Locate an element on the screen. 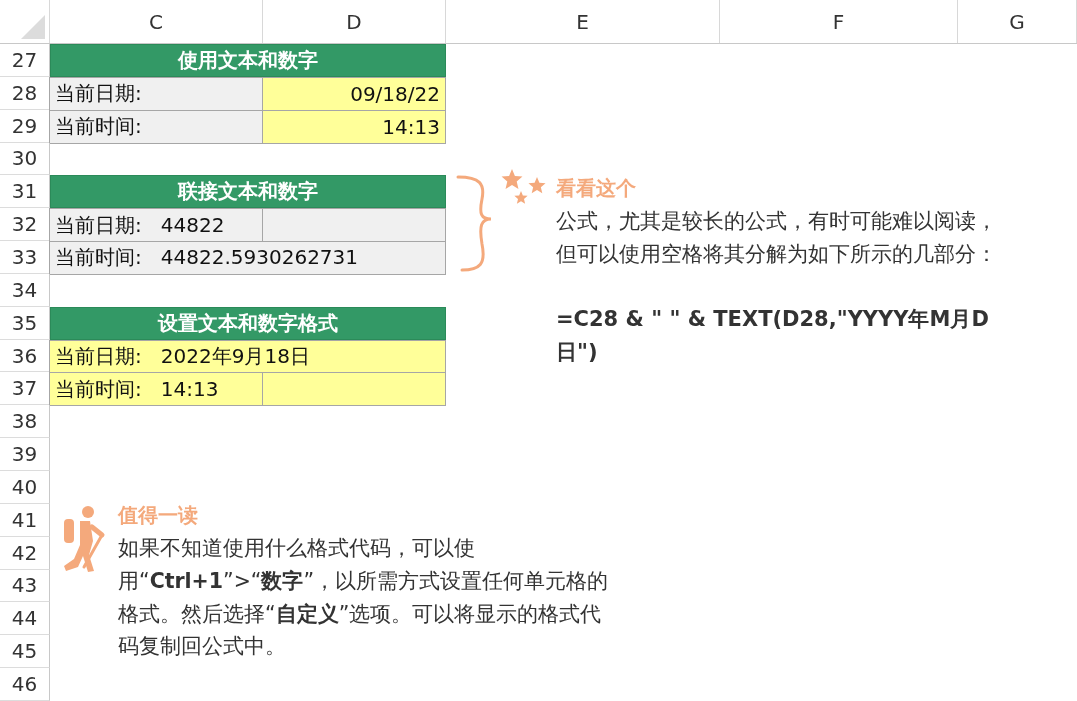 Image resolution: width=1077 pixels, height=701 pixels. row-number: 41 is located at coordinates (25, 520).